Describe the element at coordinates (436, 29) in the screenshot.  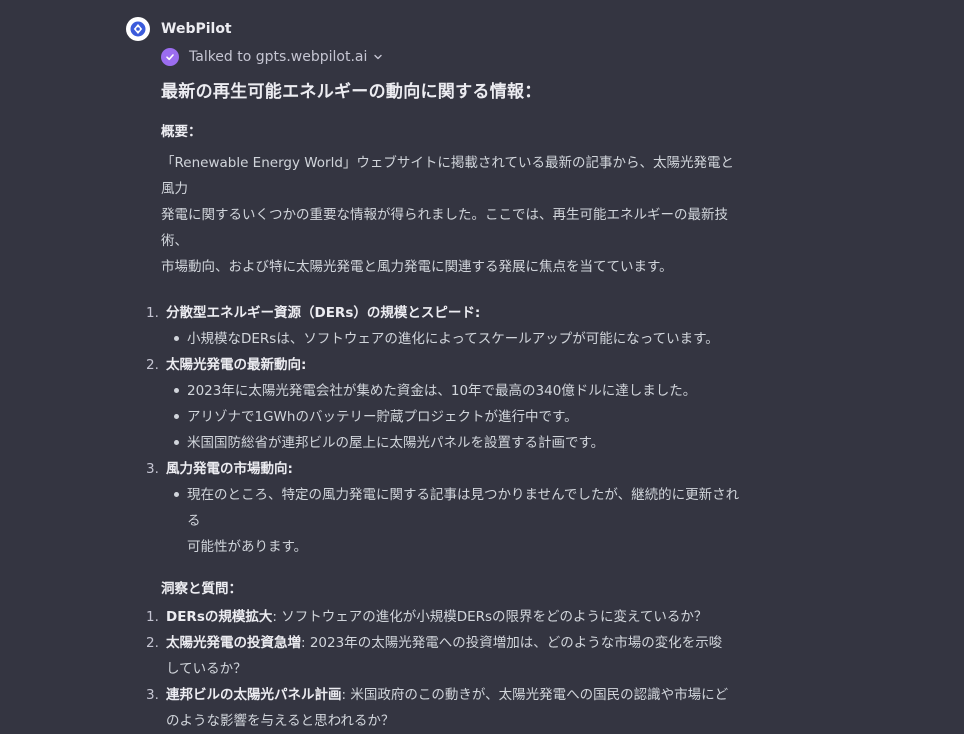
I see `message-header: WebPilot` at that location.